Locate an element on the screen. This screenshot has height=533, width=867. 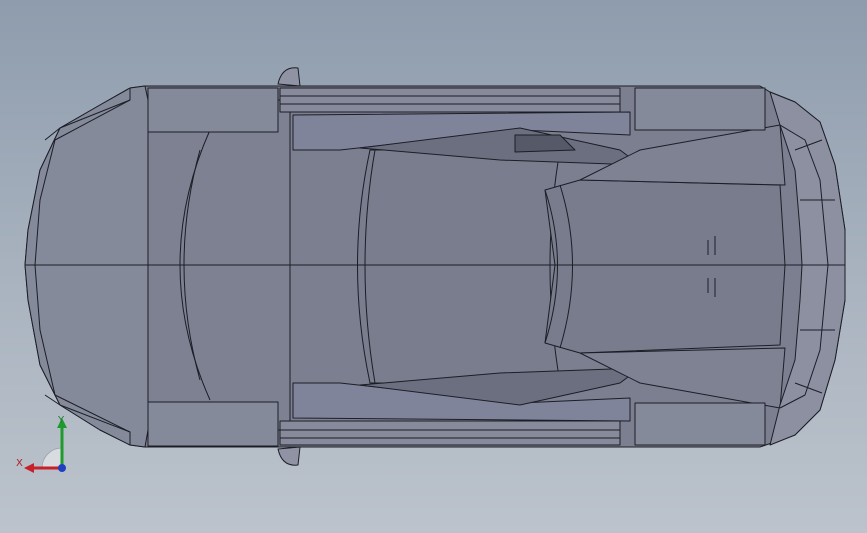
left-side-sill is located at coordinates (450, 100).